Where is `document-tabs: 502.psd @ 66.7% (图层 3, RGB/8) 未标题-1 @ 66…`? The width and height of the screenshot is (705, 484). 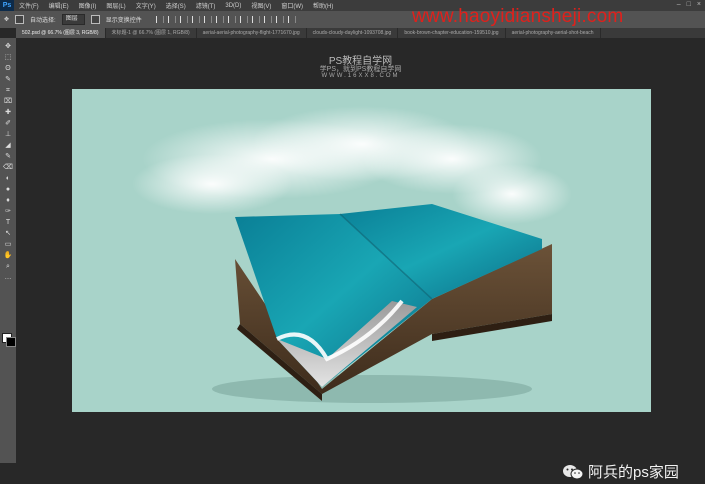 document-tabs: 502.psd @ 66.7% (图层 3, RGB/8) 未标题-1 @ 66… is located at coordinates (360, 33).